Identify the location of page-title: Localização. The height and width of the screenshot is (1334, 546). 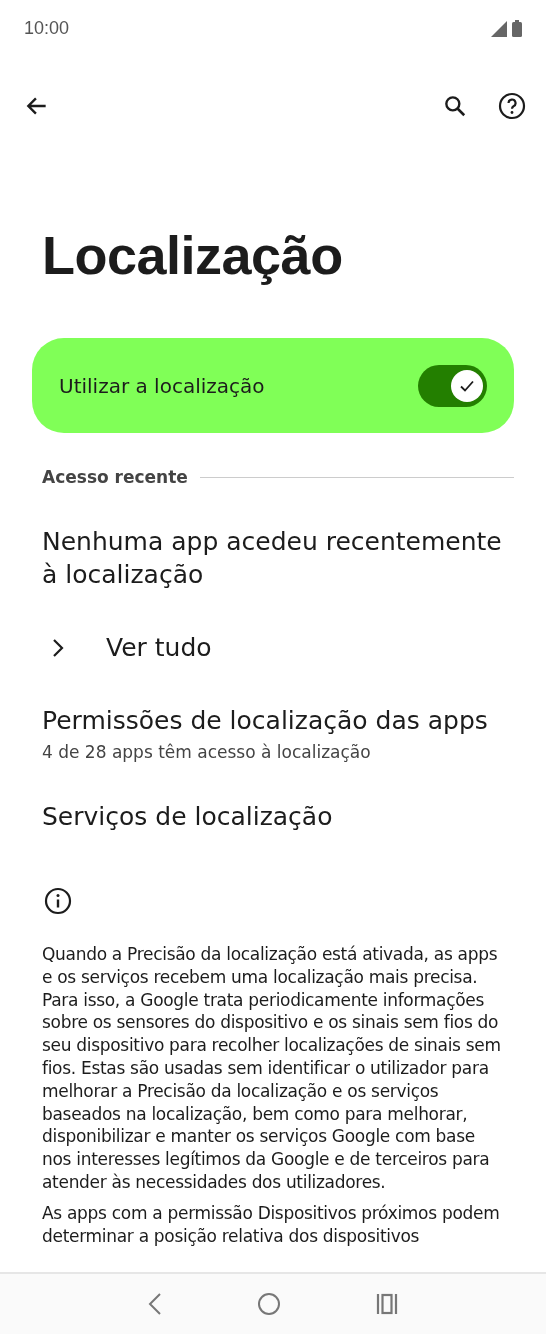
(193, 255).